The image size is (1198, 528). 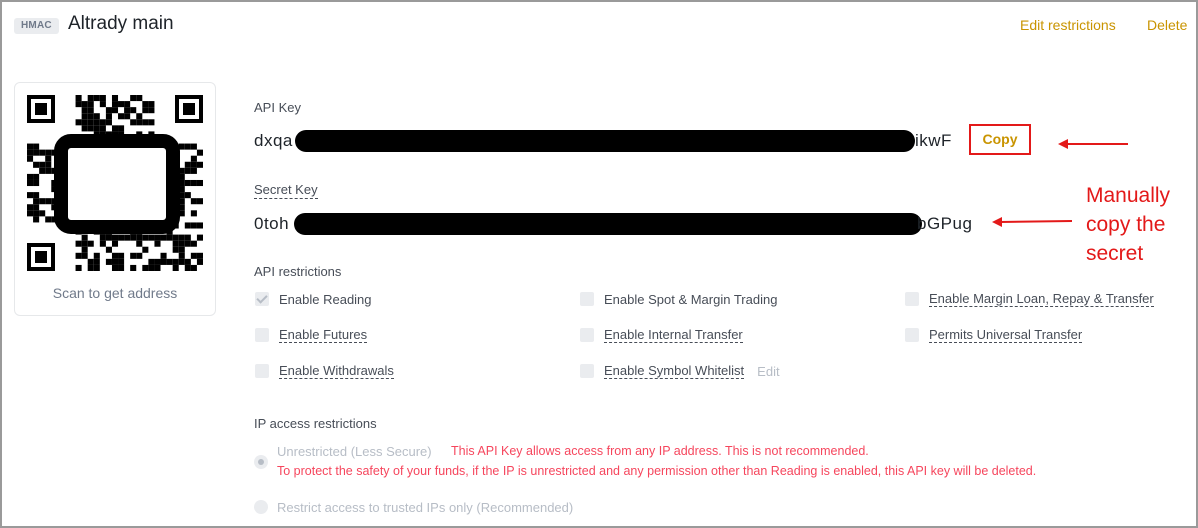 What do you see at coordinates (261, 507) in the screenshot?
I see `radio-restricted` at bounding box center [261, 507].